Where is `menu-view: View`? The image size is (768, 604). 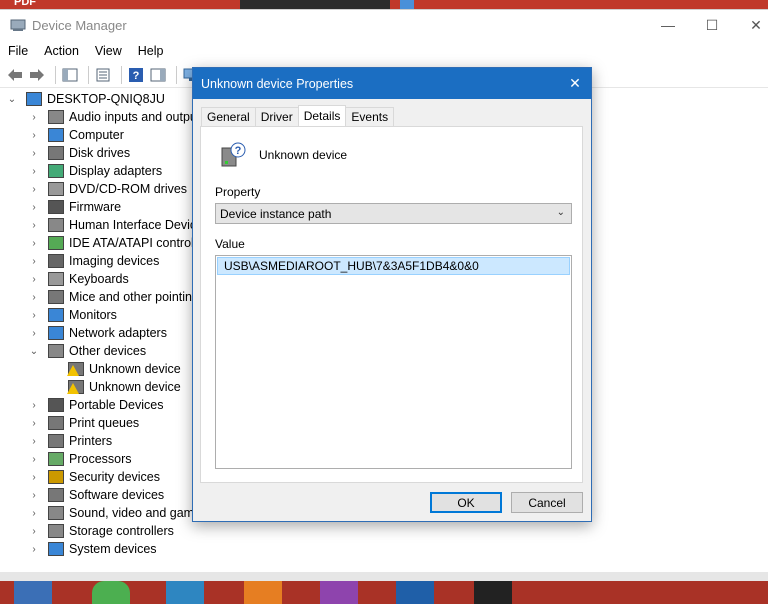 menu-view: View is located at coordinates (108, 51).